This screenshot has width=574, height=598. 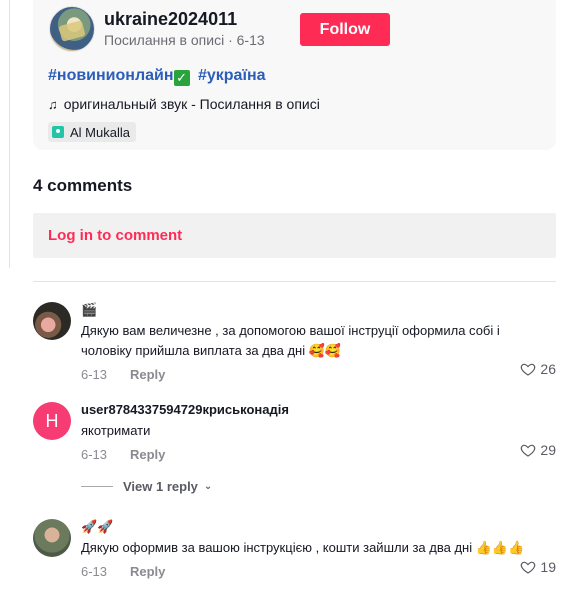 I want to click on location-pin-icon, so click(x=58, y=132).